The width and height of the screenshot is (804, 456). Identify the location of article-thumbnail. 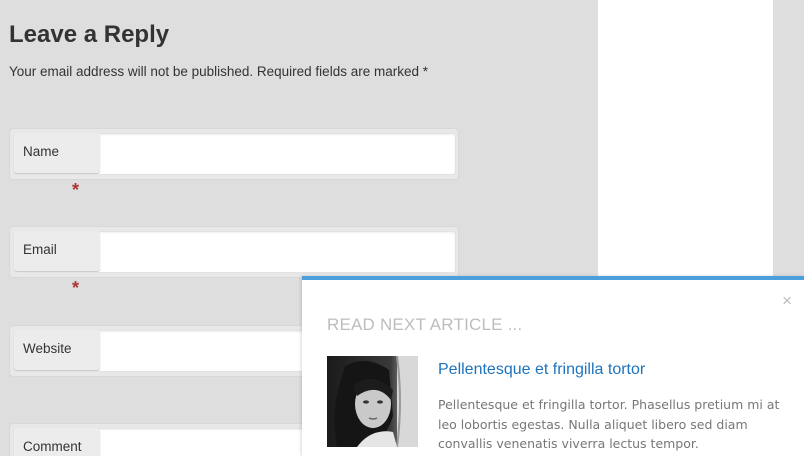
(372, 401).